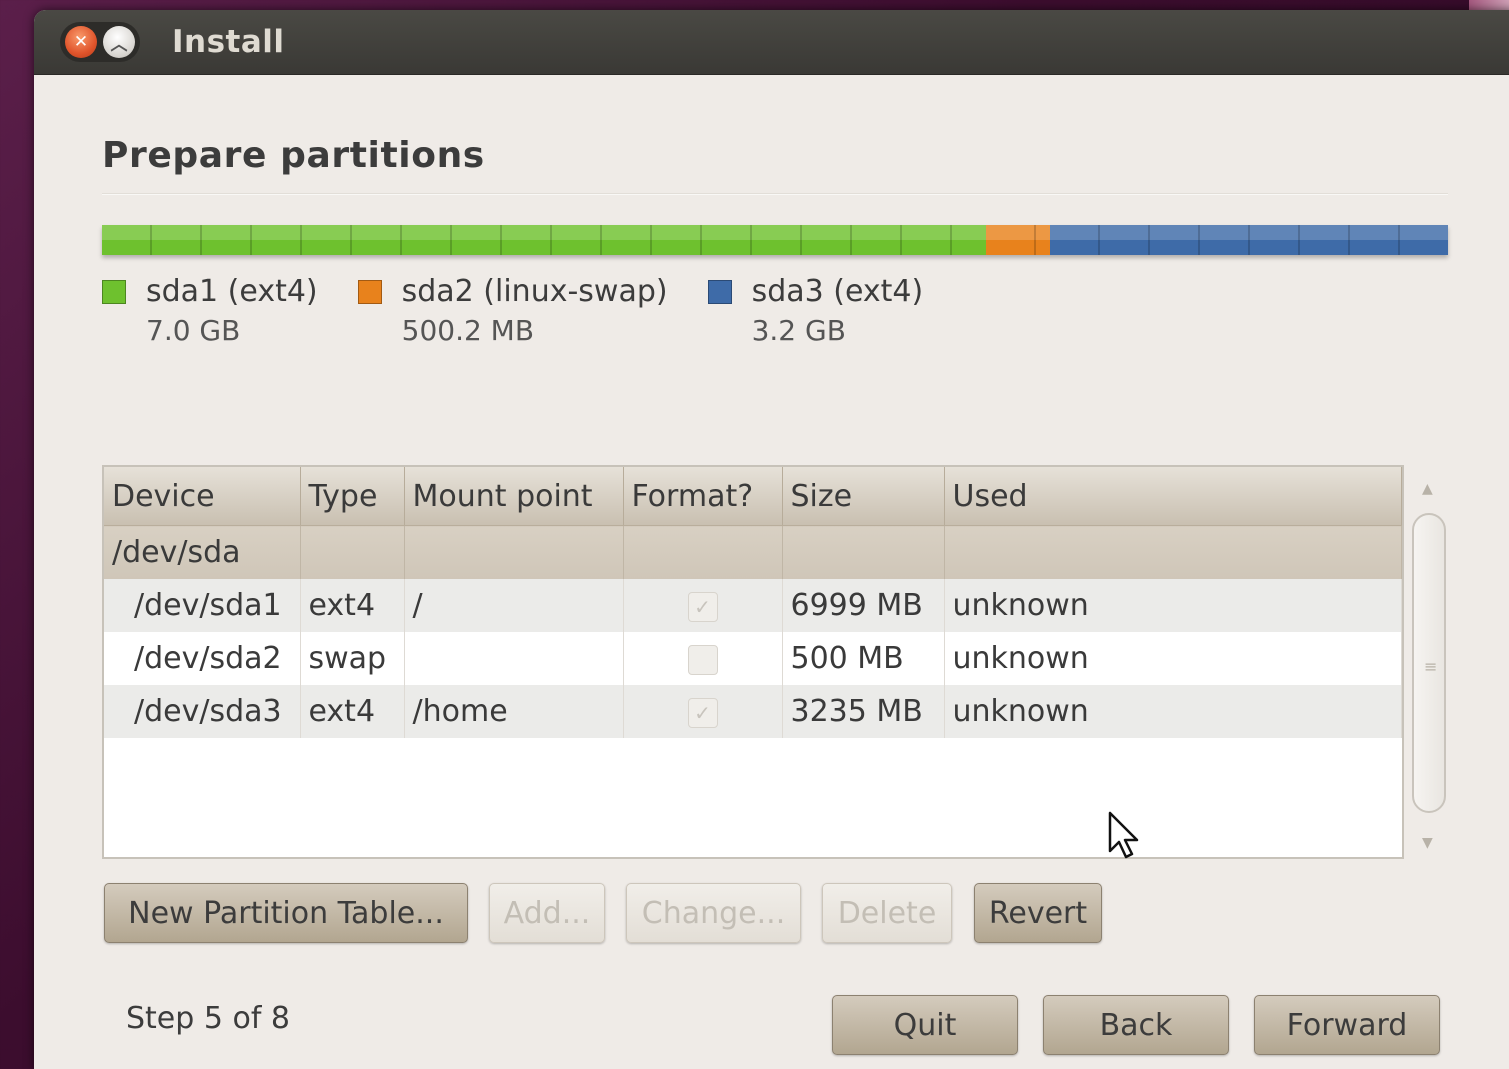 The width and height of the screenshot is (1509, 1069). Describe the element at coordinates (753, 658) in the screenshot. I see `table-row: /dev/sda2 swap 500 MB unknown` at that location.